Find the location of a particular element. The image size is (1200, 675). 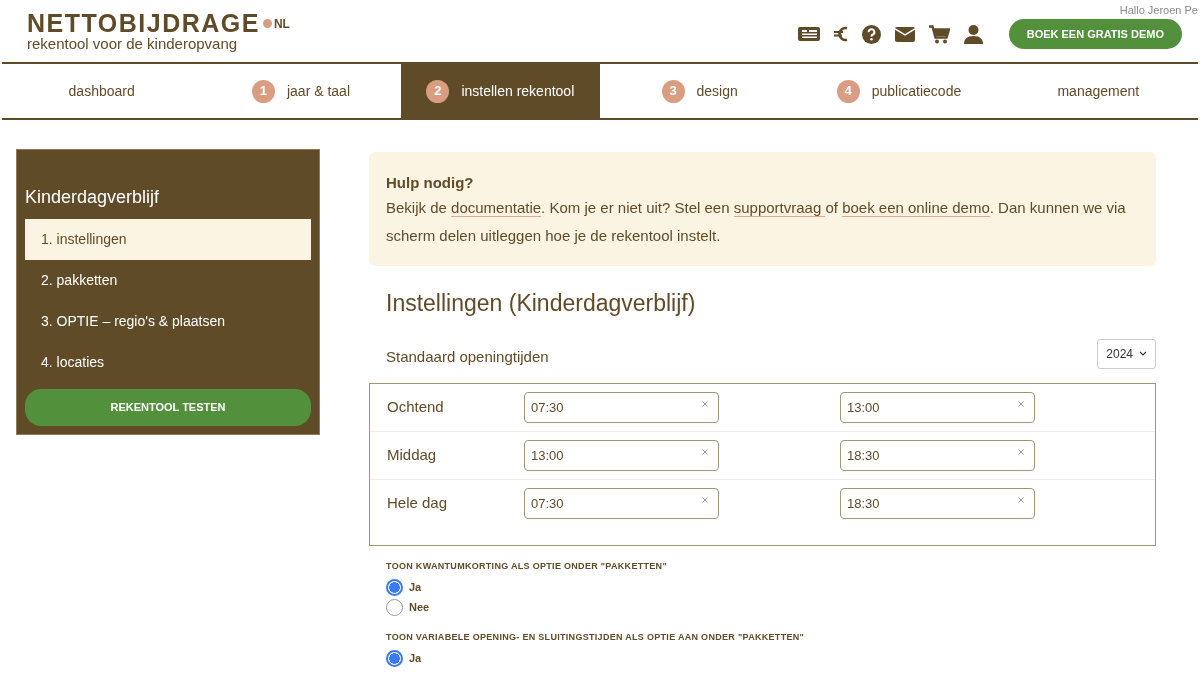

greeting-text: Hallo Jeroen Pe is located at coordinates (1158, 10).